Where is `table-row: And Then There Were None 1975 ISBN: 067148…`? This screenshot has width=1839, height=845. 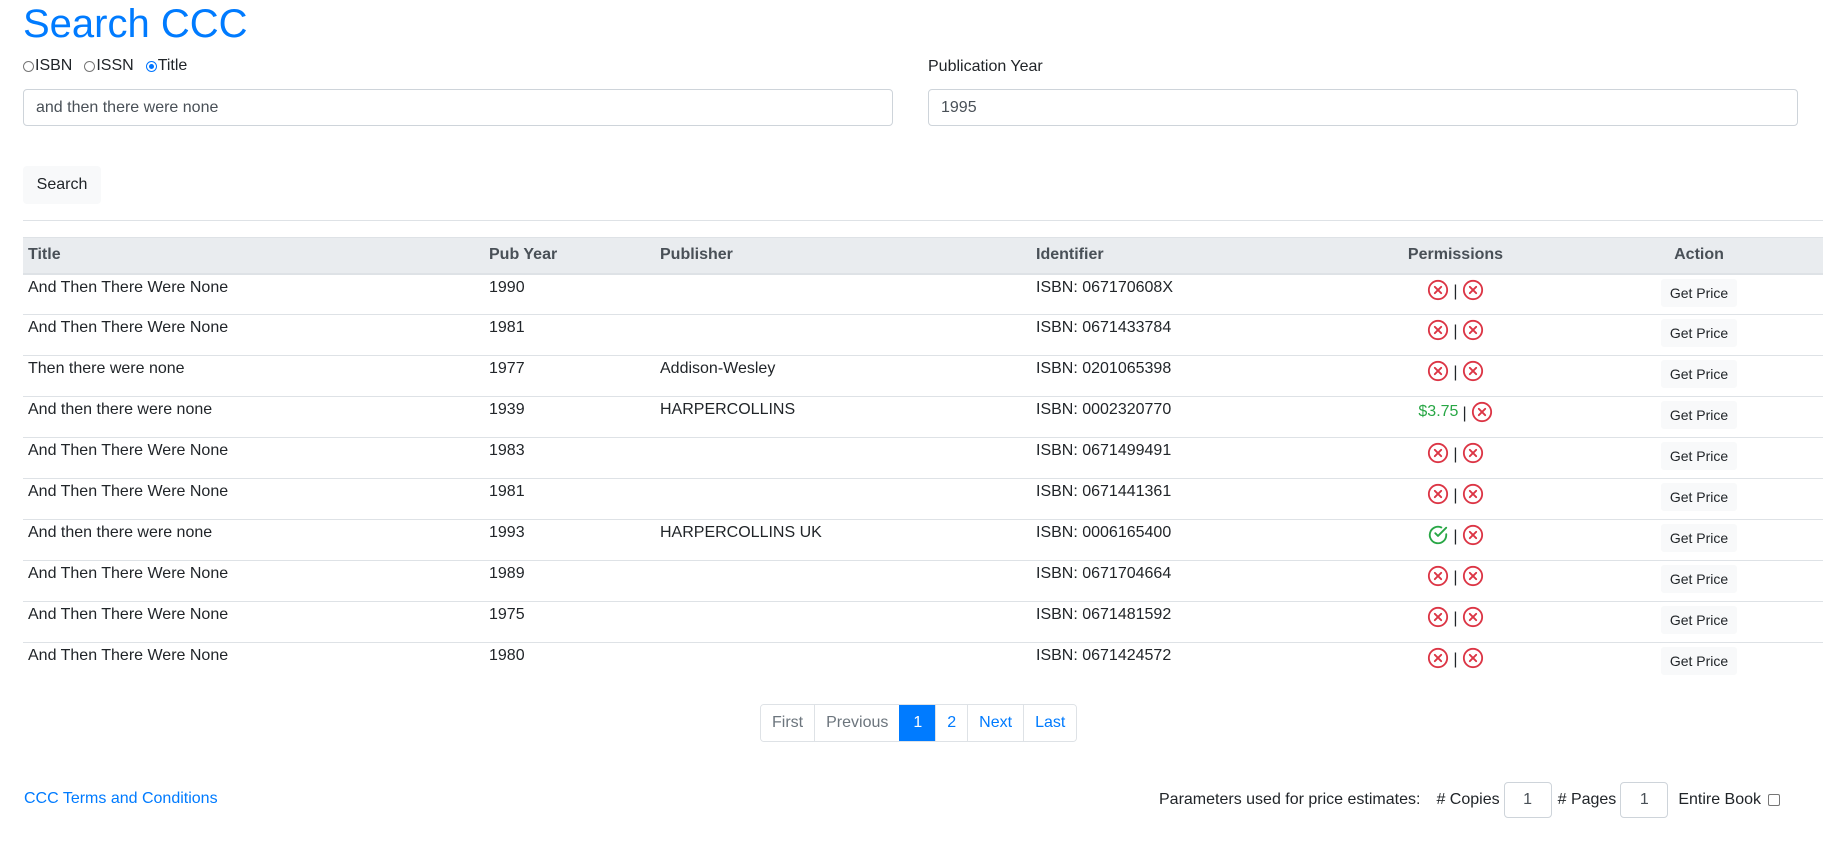 table-row: And Then There Were None 1975 ISBN: 067148… is located at coordinates (923, 622).